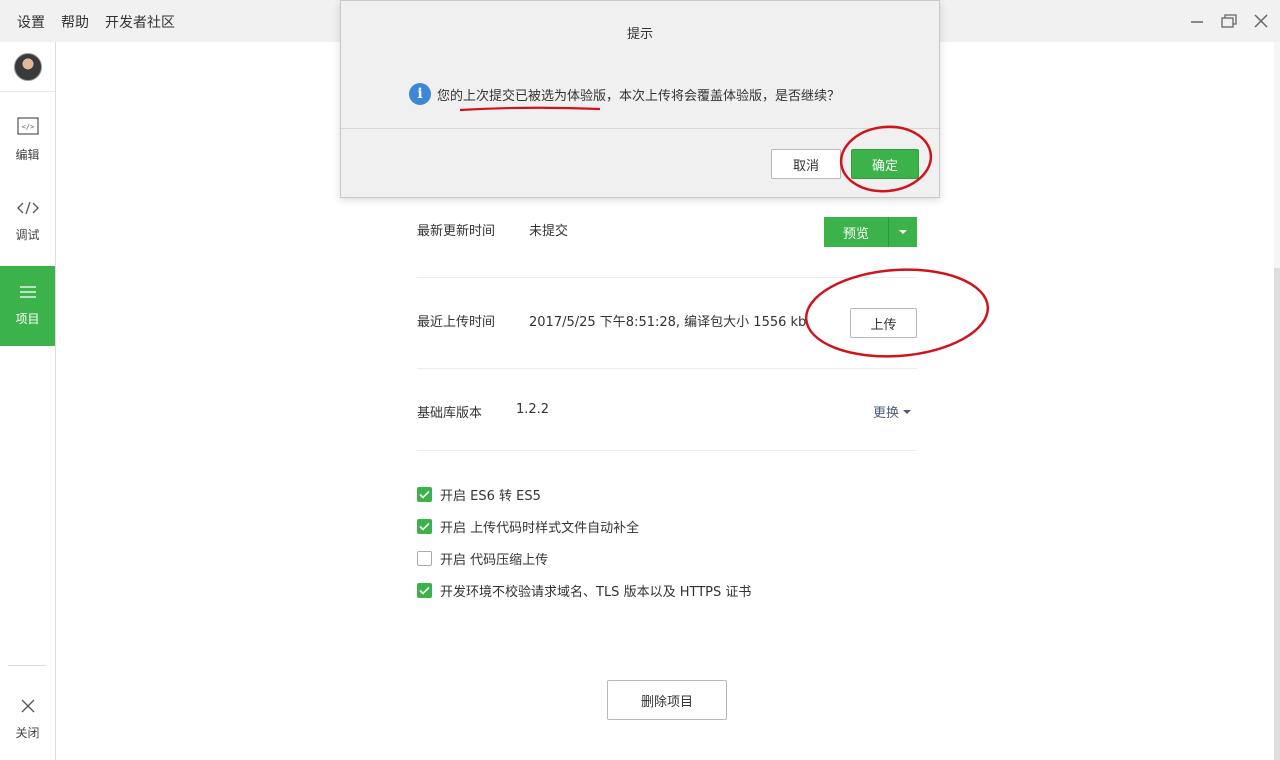 Image resolution: width=1280 pixels, height=760 pixels. I want to click on dialog-message-row: i 您的上次提交已被选为体验版，本次上传将会覆盖体验版，是否继续？, so click(624, 94).